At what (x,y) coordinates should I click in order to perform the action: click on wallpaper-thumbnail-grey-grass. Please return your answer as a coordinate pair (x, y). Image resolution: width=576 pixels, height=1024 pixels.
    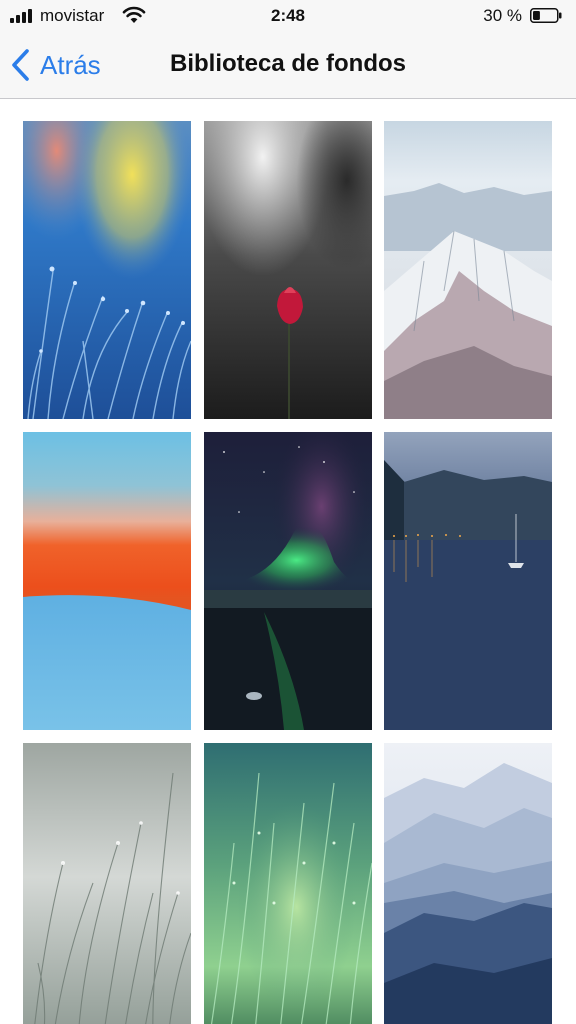
    Looking at the image, I should click on (107, 883).